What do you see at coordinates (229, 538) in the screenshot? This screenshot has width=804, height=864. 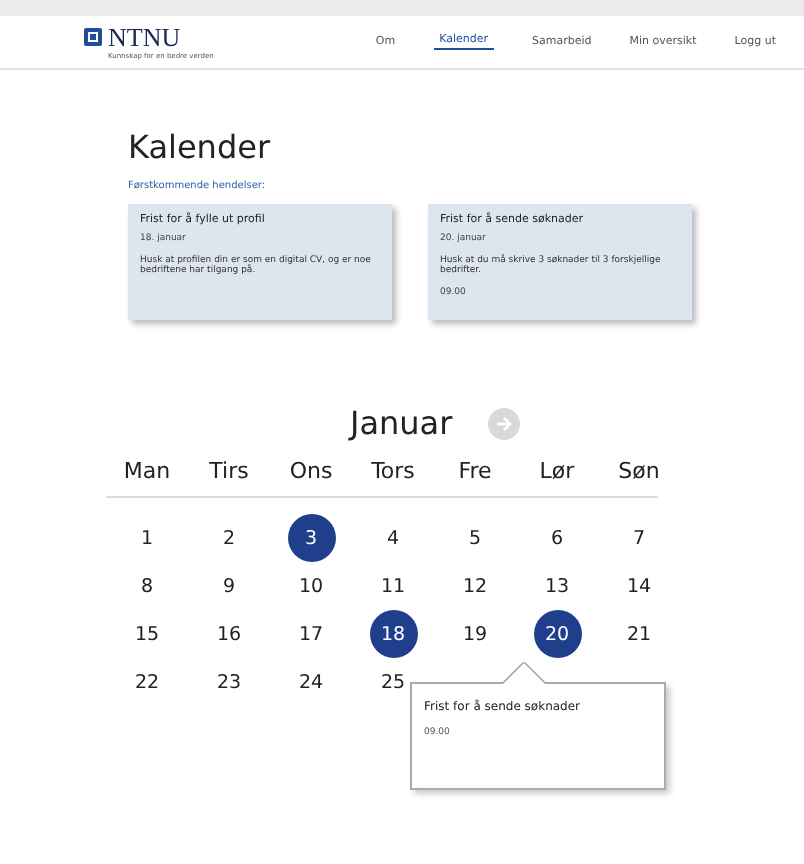 I see `day-number: 2` at bounding box center [229, 538].